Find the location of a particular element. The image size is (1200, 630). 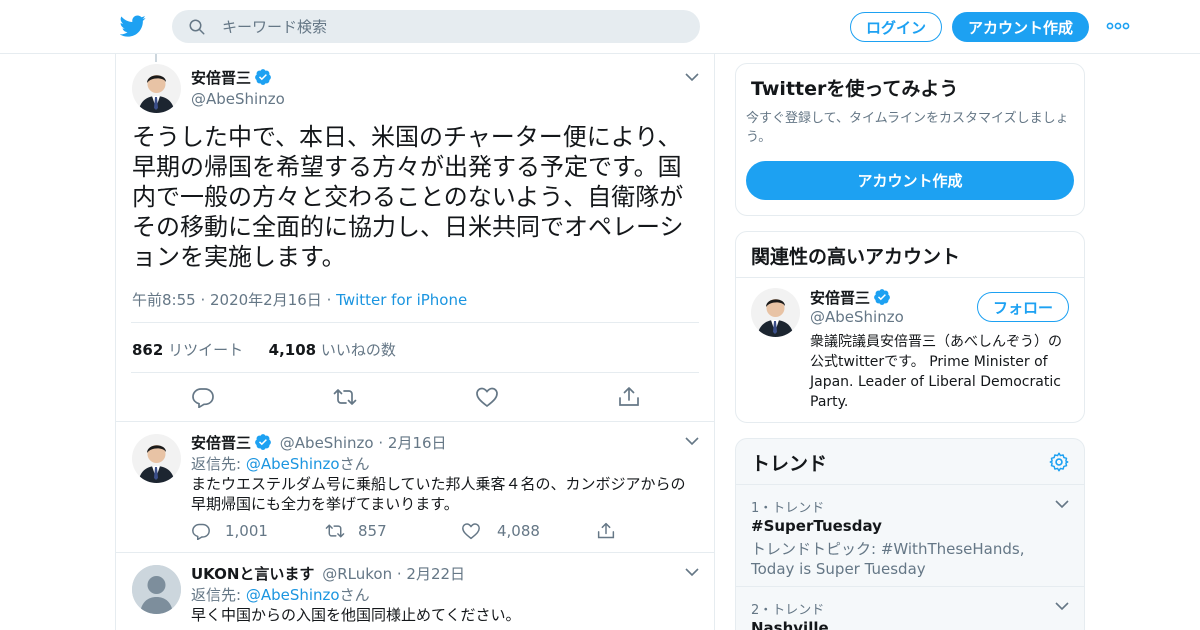

like-action: 4,088 is located at coordinates (500, 531).